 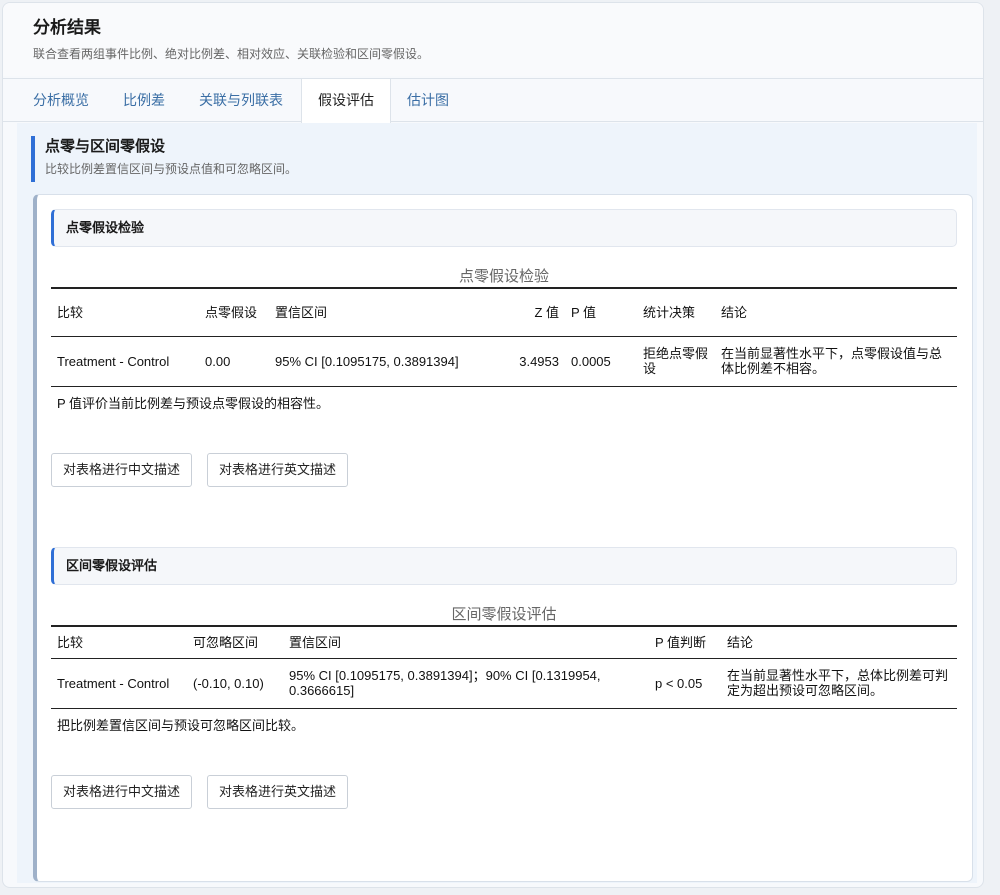 What do you see at coordinates (67, 27) in the screenshot?
I see `page-title: 分析结果` at bounding box center [67, 27].